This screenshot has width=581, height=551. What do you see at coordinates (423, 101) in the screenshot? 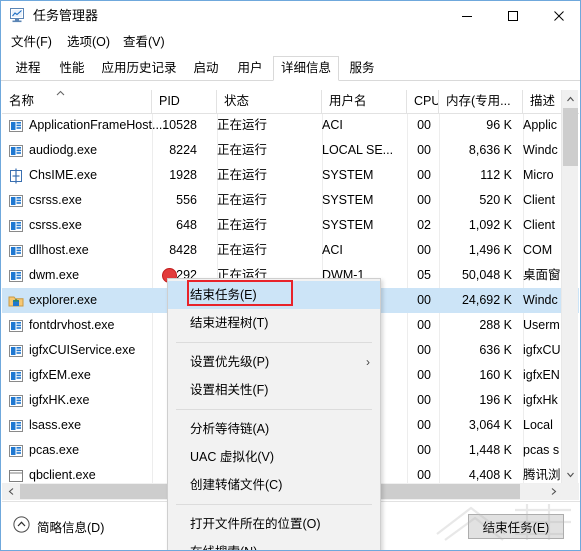
I see `column-header-cpu: CPU` at bounding box center [423, 101].